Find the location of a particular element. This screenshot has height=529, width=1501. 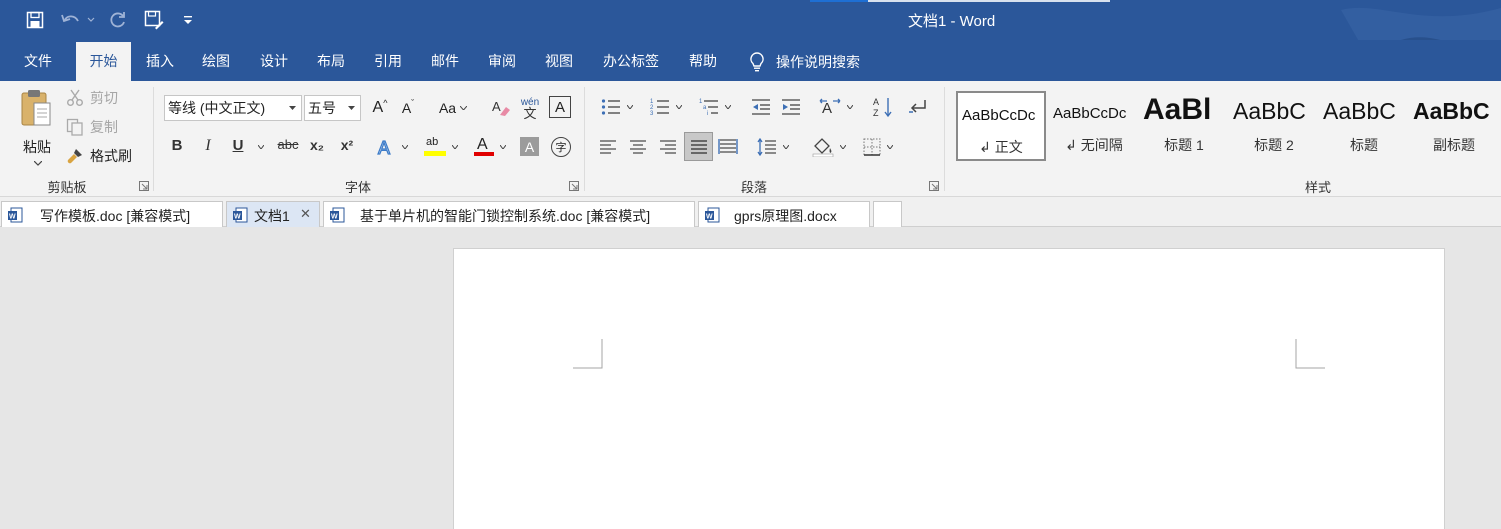

justify-icon is located at coordinates (698, 146).